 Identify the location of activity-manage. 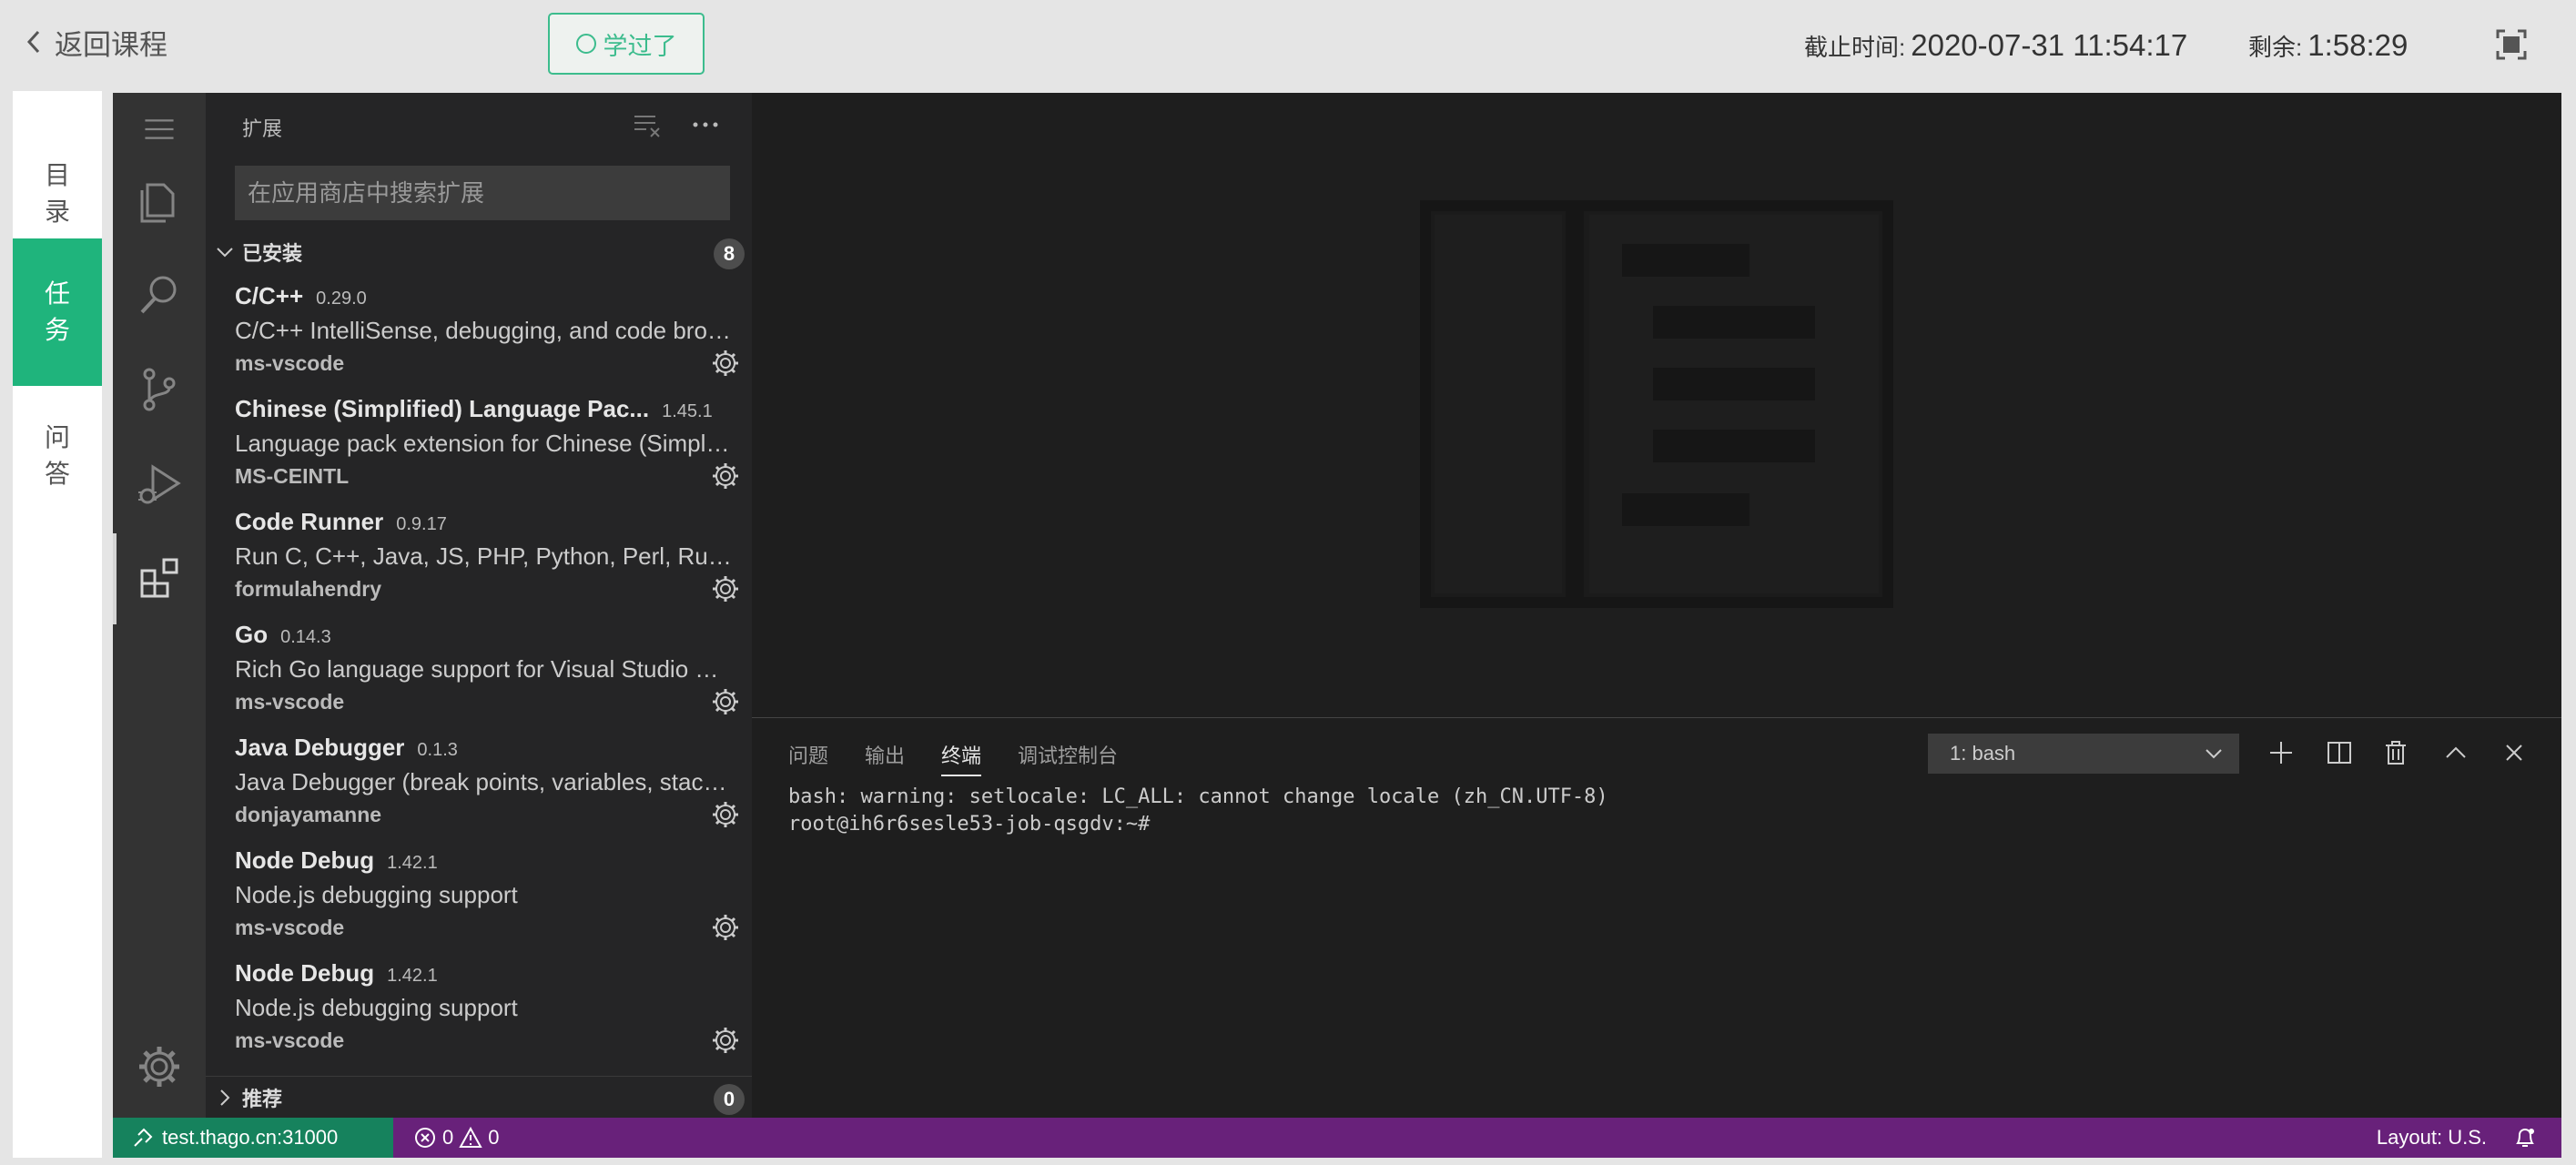
(159, 1066).